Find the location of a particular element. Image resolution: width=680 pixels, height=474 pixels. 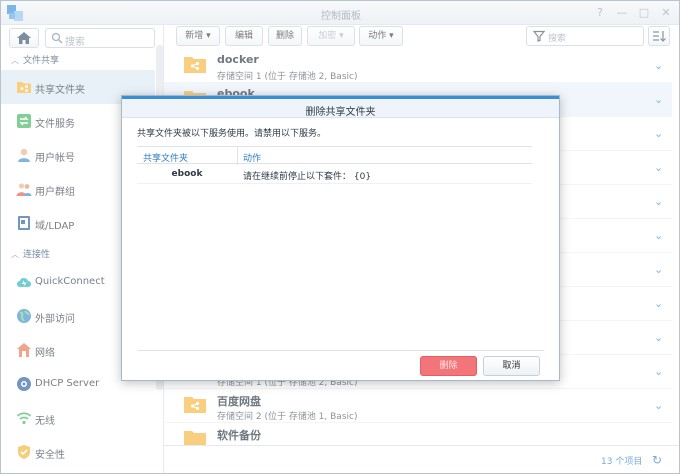

column-header-folder: 共享文件夹 is located at coordinates (165, 157).